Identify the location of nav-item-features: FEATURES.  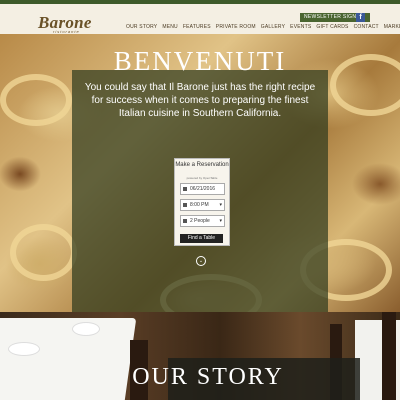
(197, 28).